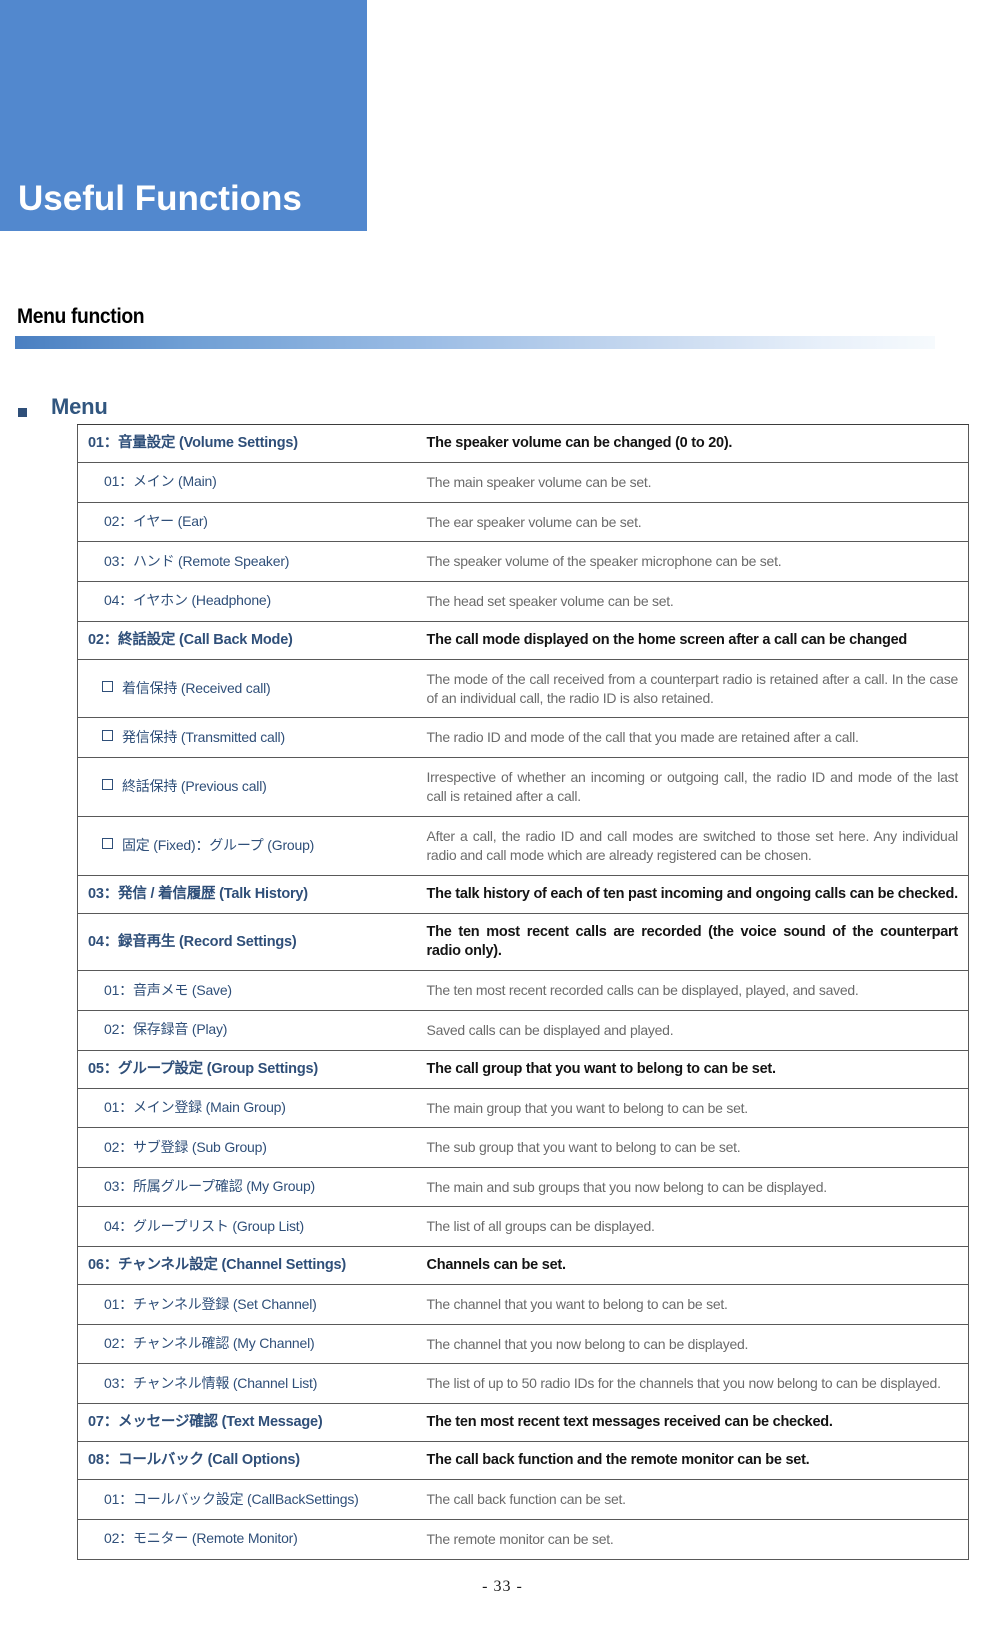 This screenshot has height=1625, width=1005. Describe the element at coordinates (160, 198) in the screenshot. I see `chapter-title: Useful Functions` at that location.